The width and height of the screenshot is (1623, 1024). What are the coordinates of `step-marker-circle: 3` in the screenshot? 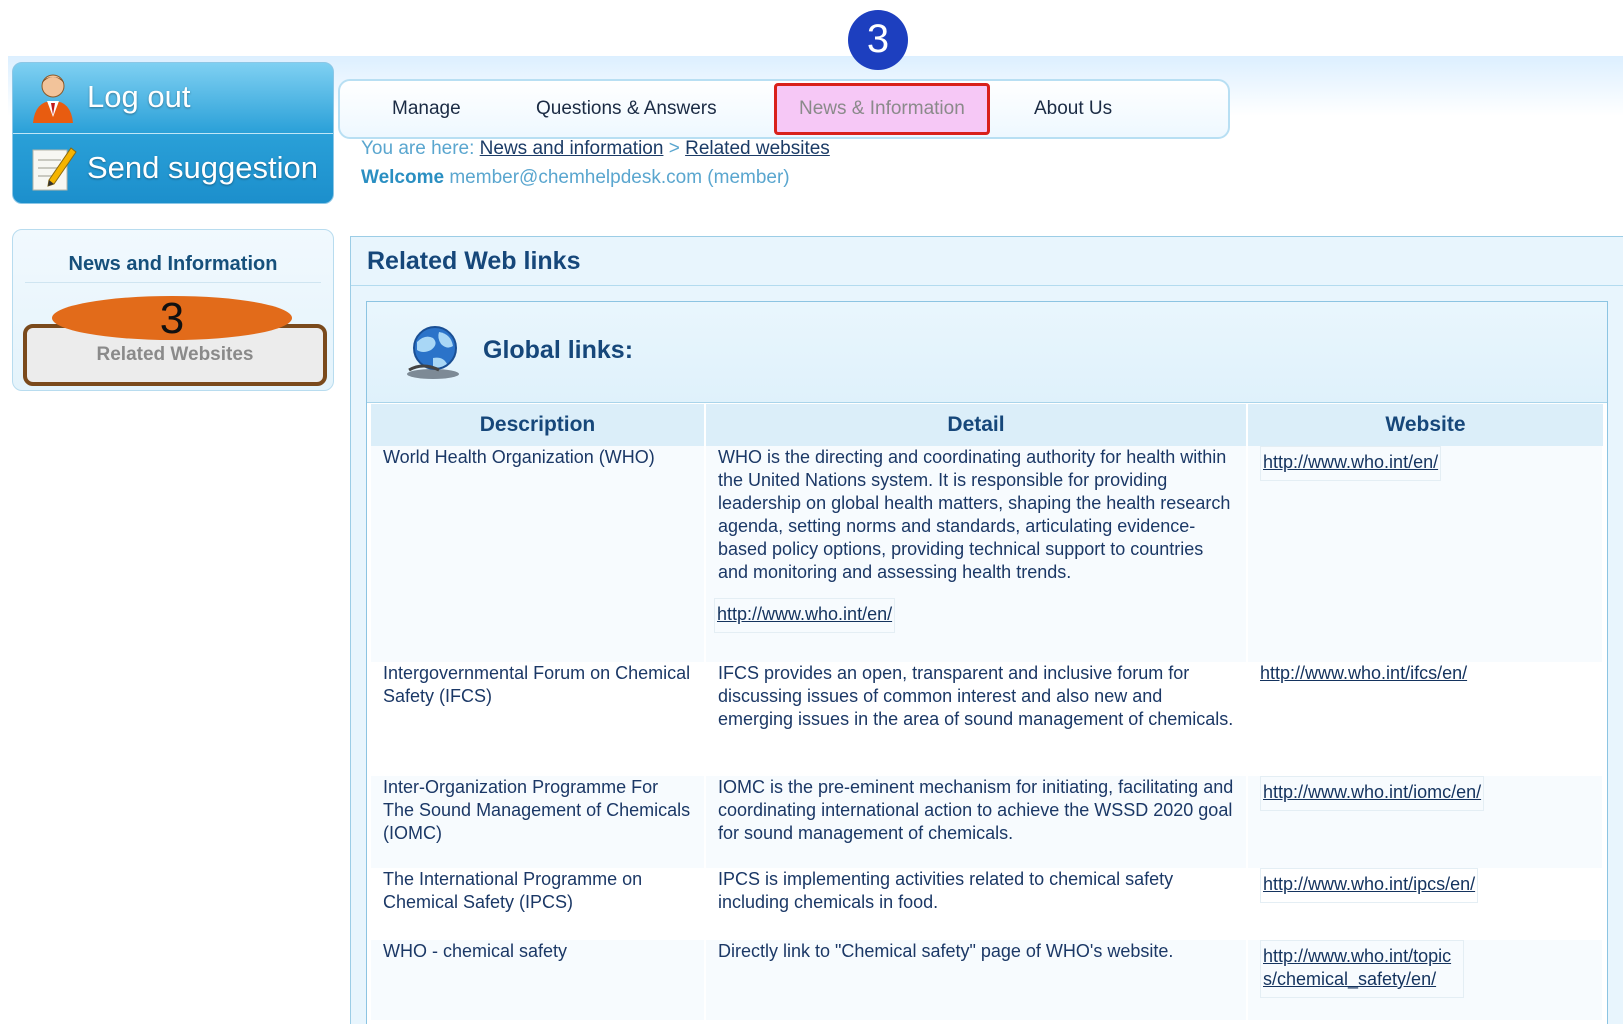 It's located at (878, 40).